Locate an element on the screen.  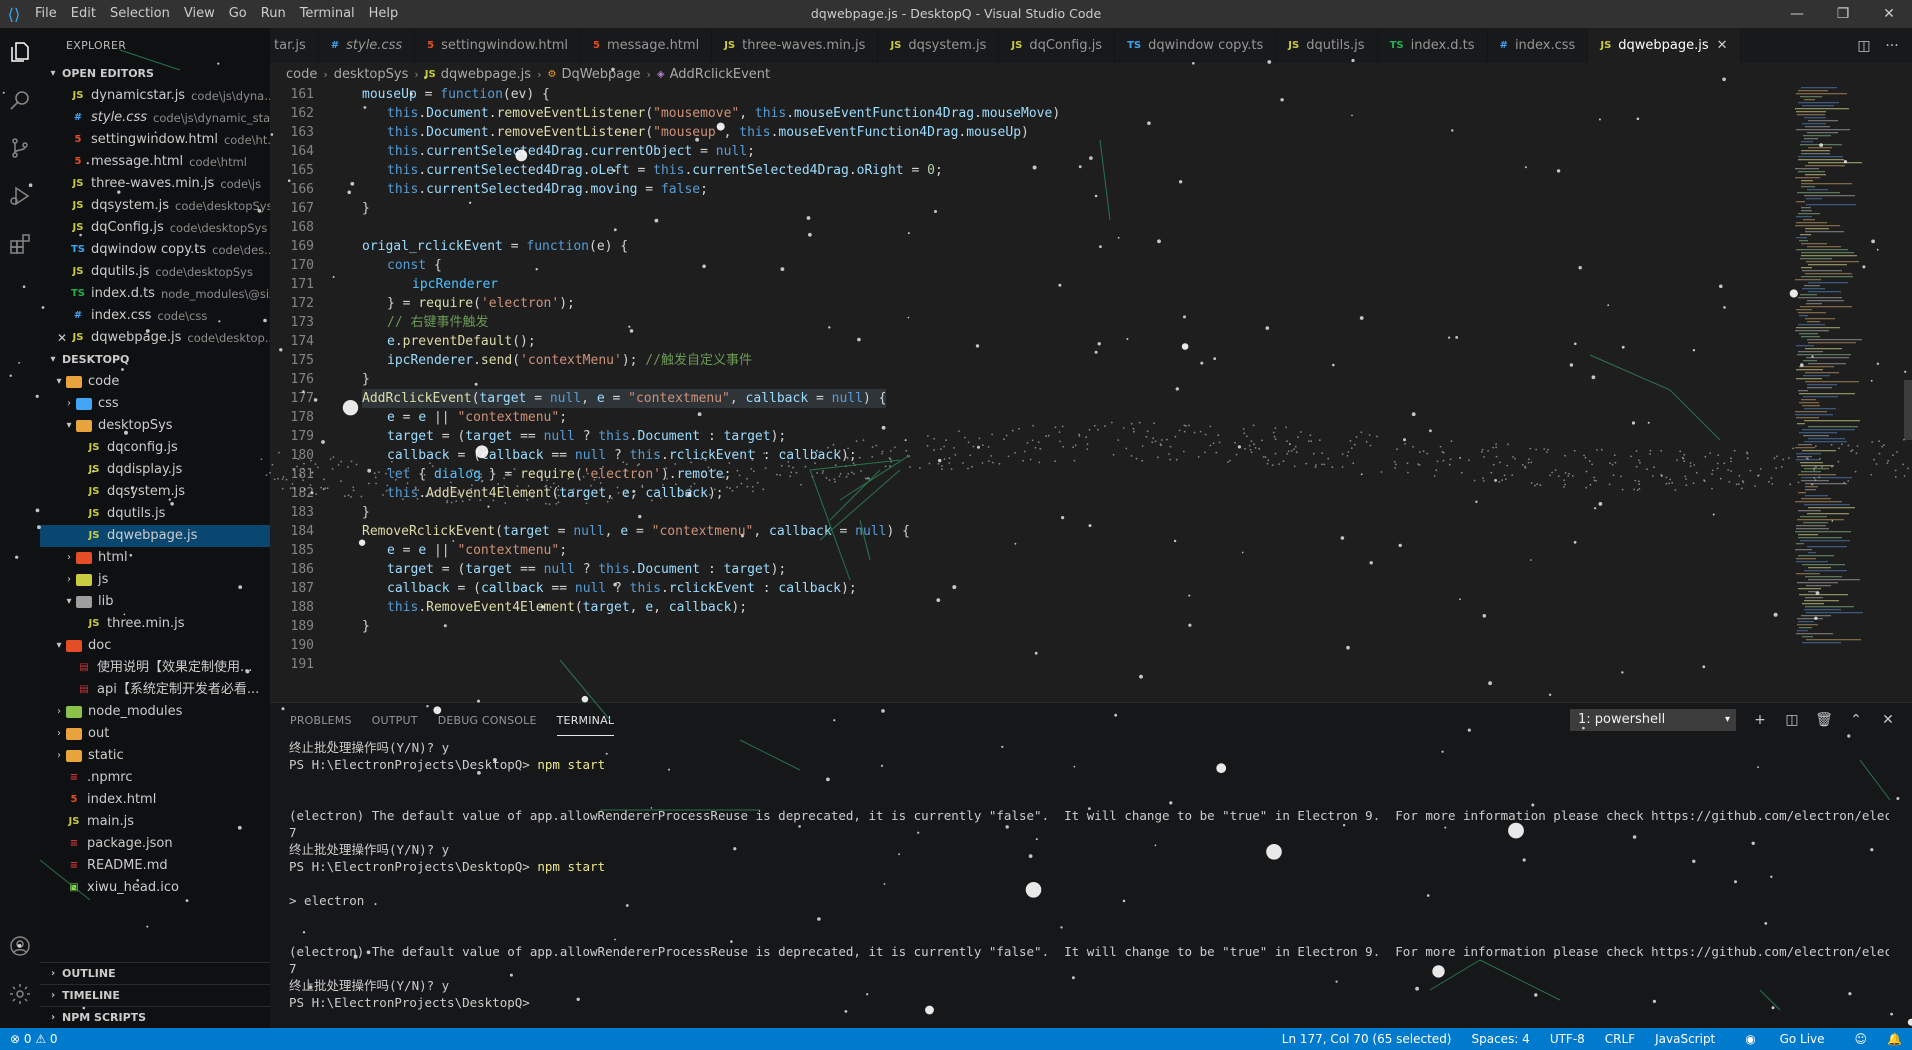
tab-output: OUTPUT is located at coordinates (395, 720).